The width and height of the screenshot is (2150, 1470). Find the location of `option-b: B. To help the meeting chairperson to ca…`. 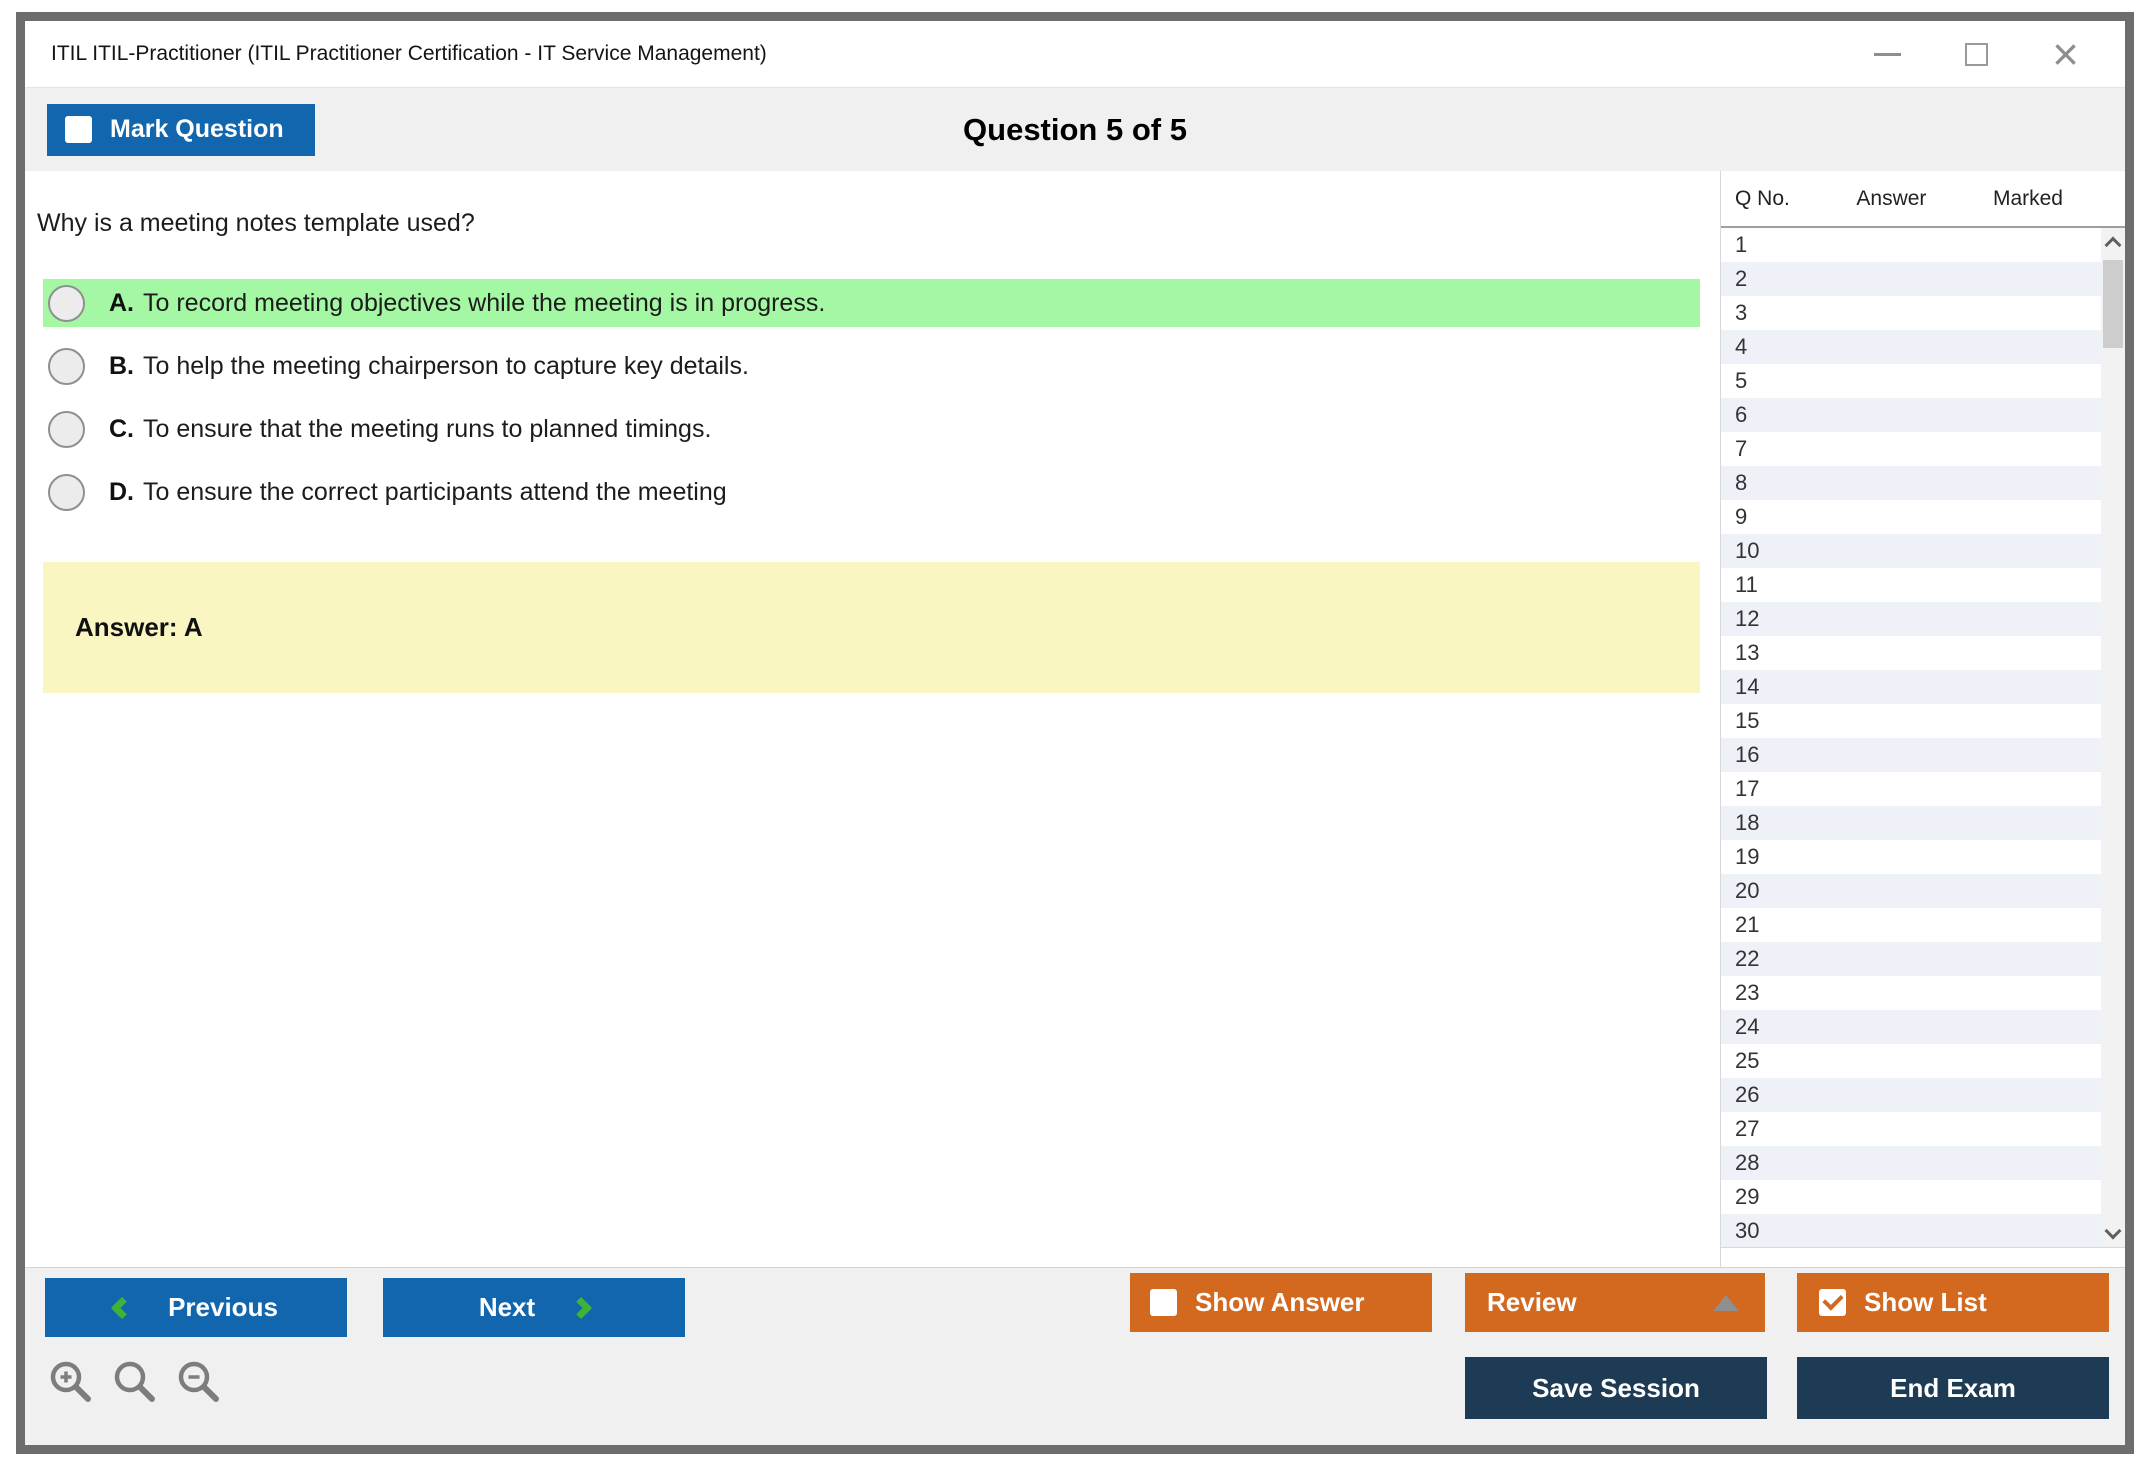

option-b: B. To help the meeting chairperson to ca… is located at coordinates (871, 366).